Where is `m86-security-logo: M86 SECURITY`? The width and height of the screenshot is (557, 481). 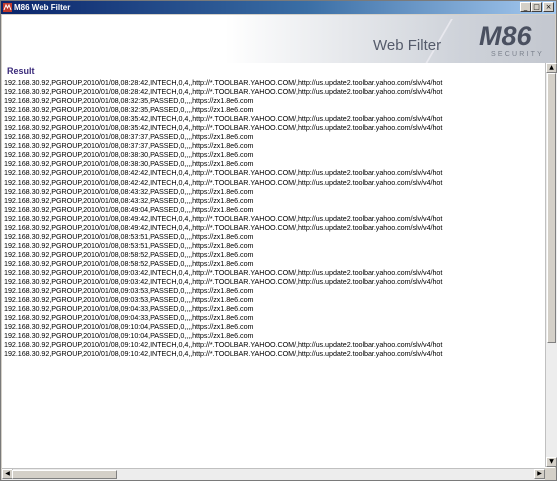 m86-security-logo: M86 SECURITY is located at coordinates (511, 39).